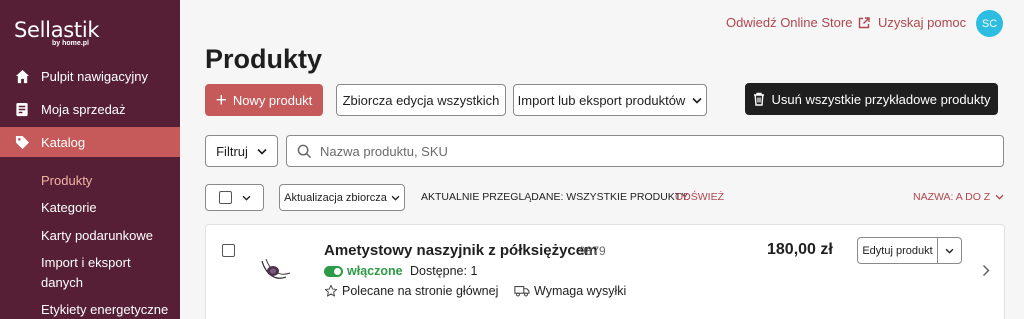 This screenshot has height=319, width=1024. I want to click on new-product-label: Nowy produkt, so click(272, 100).